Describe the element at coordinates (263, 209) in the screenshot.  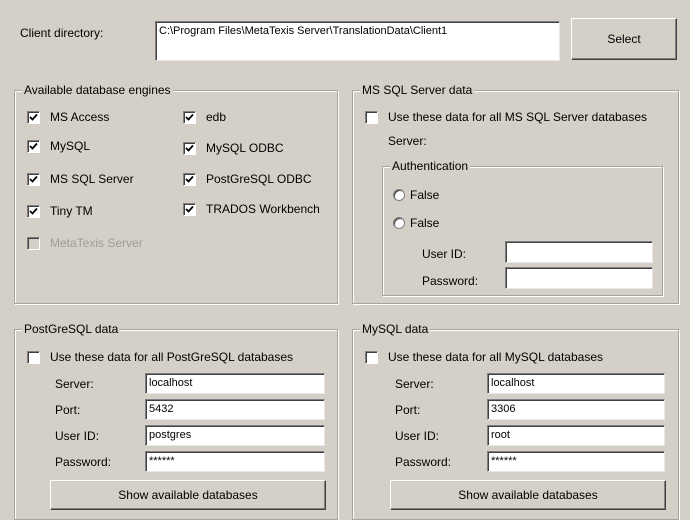
I see `trados-workbench-label: TRADOS Workbench` at that location.